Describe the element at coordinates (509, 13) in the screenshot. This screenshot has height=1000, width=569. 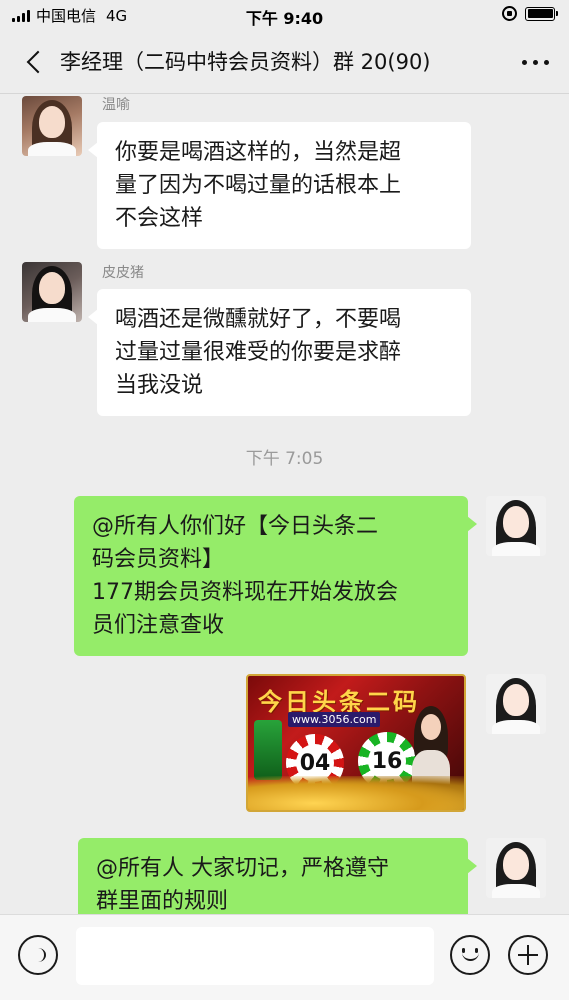
I see `orientation-lock-icon` at that location.